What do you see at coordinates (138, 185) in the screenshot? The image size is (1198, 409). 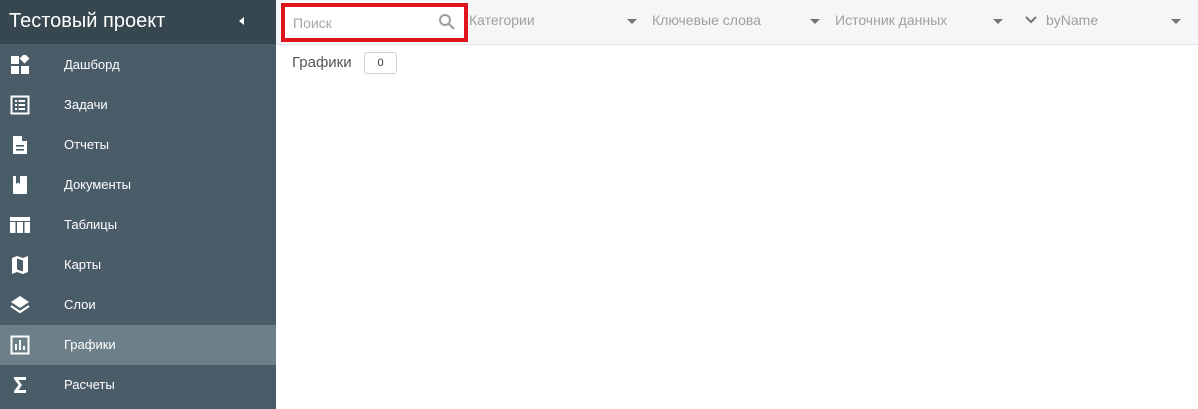 I see `sidebar-item-documents: Документы` at bounding box center [138, 185].